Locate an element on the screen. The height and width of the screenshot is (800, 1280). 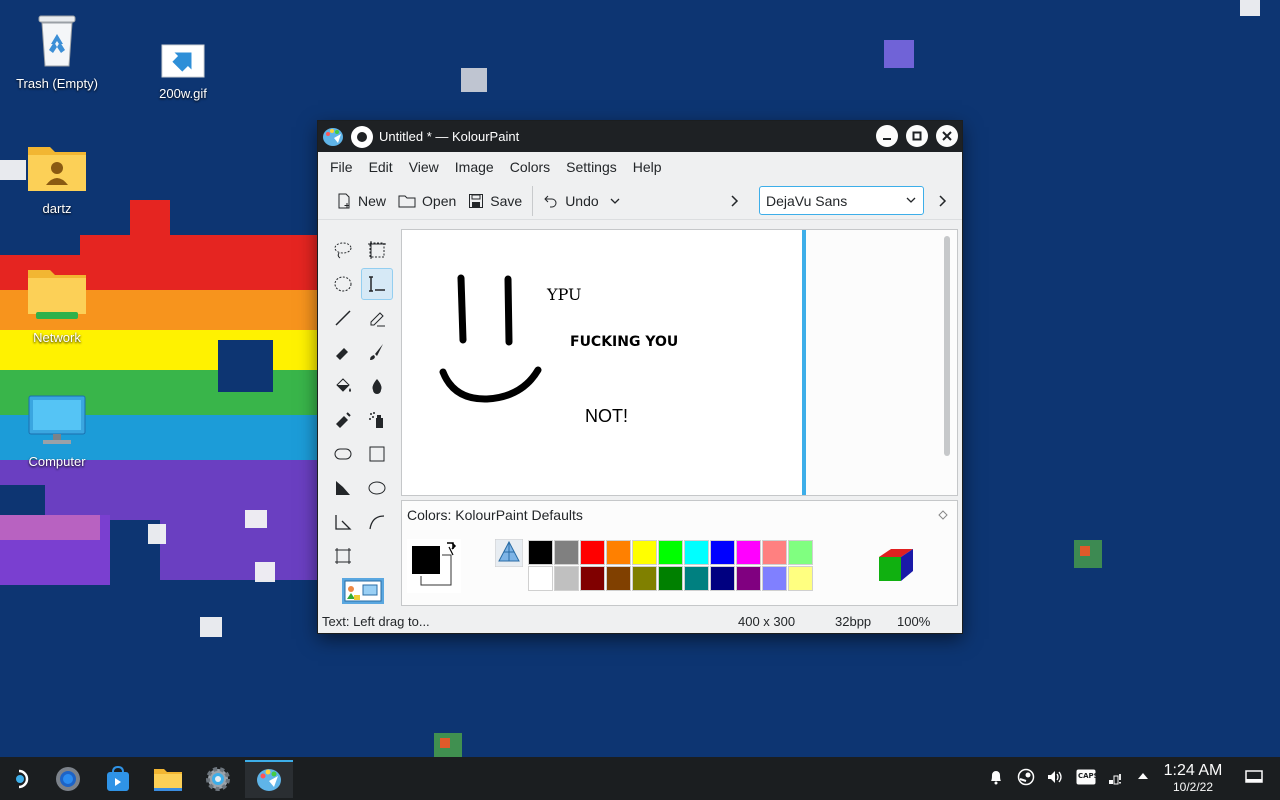
clock: 1:24 AM 10/2/22 is located at coordinates (1193, 778).